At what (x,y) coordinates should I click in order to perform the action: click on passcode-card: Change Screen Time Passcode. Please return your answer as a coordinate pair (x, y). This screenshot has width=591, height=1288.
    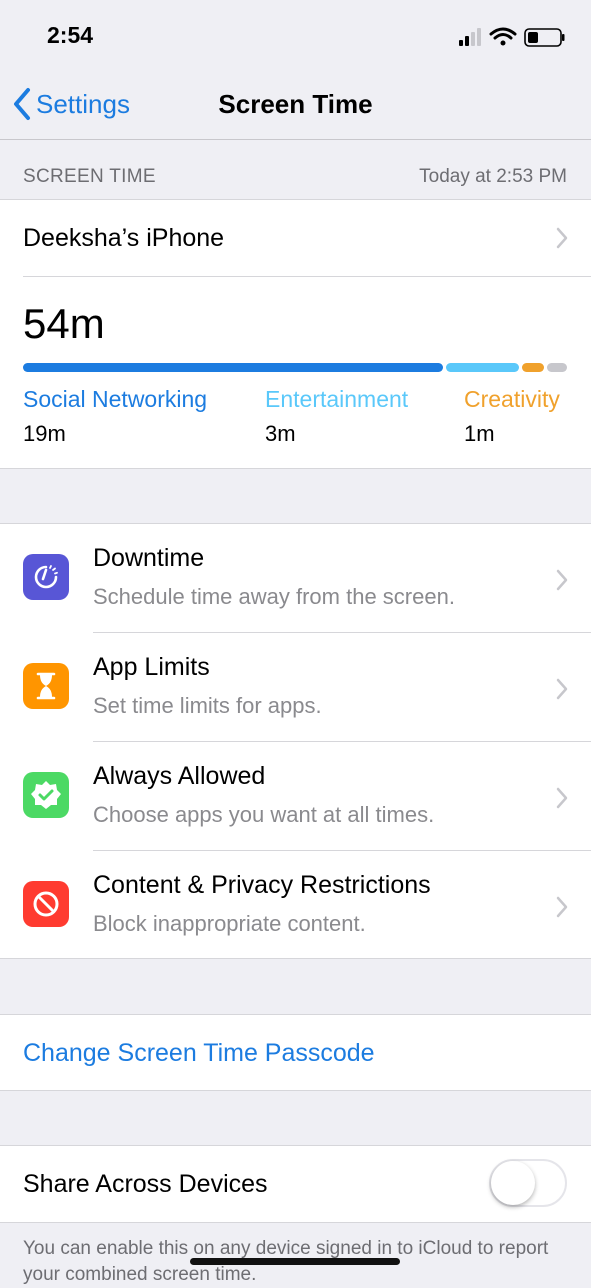
    Looking at the image, I should click on (295, 1052).